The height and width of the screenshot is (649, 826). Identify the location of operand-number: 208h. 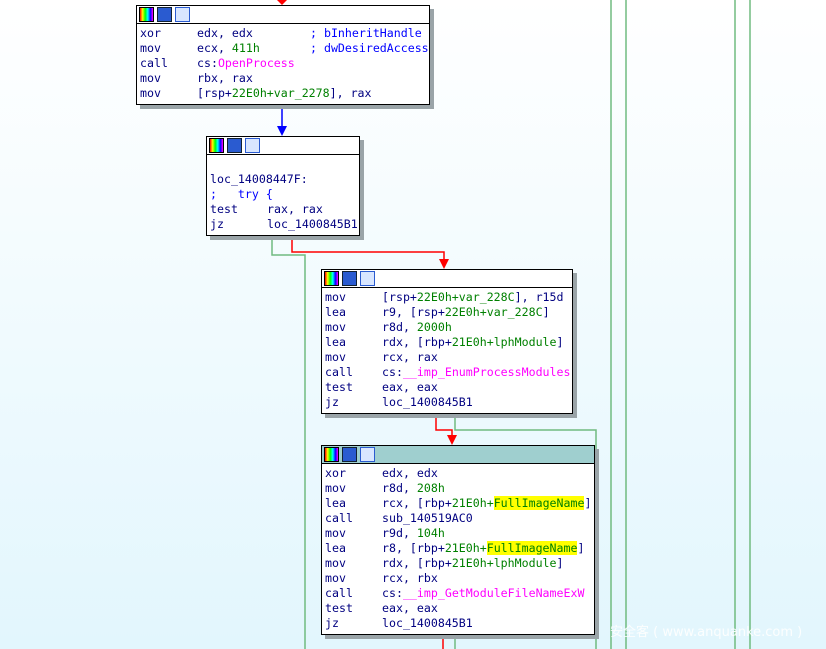
(430, 488).